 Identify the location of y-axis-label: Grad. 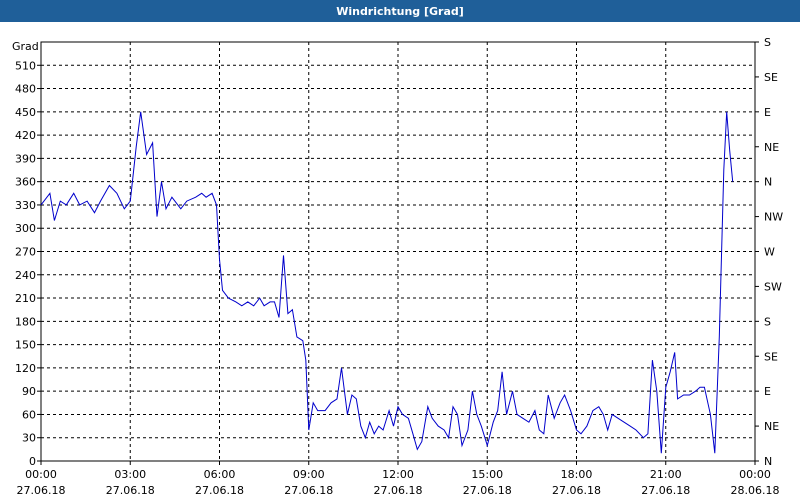
(25, 46).